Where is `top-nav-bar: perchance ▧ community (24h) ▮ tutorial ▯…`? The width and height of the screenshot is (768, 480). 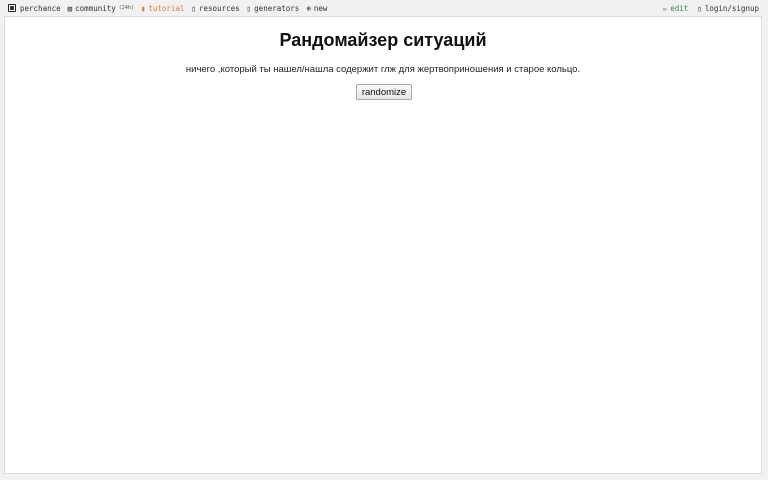
top-nav-bar: perchance ▧ community (24h) ▮ tutorial ▯… is located at coordinates (384, 8).